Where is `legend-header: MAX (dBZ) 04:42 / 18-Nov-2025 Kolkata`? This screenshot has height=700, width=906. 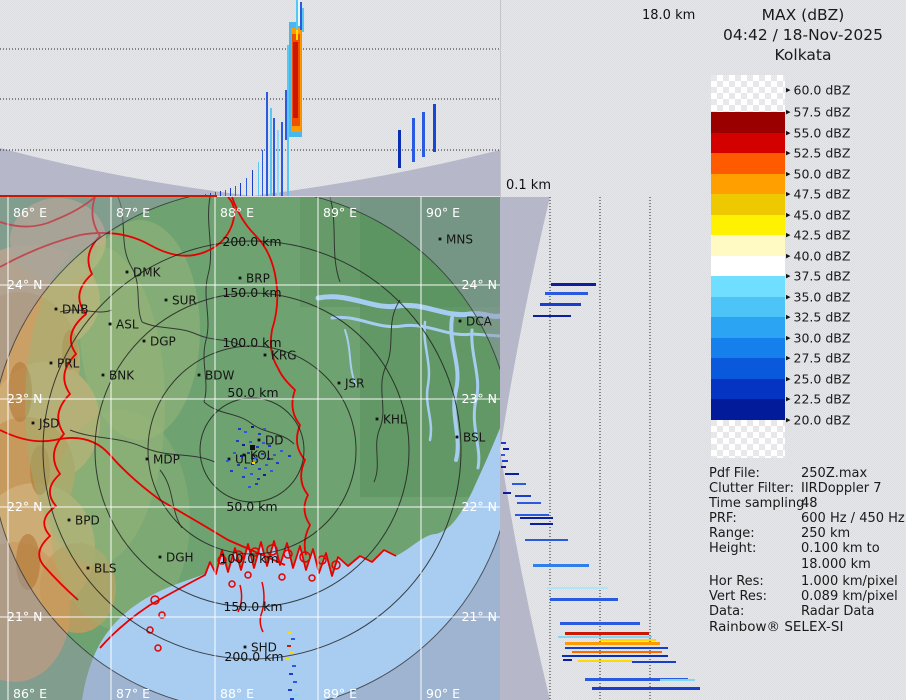 legend-header: MAX (dBZ) 04:42 / 18-Nov-2025 Kolkata is located at coordinates (803, 35).